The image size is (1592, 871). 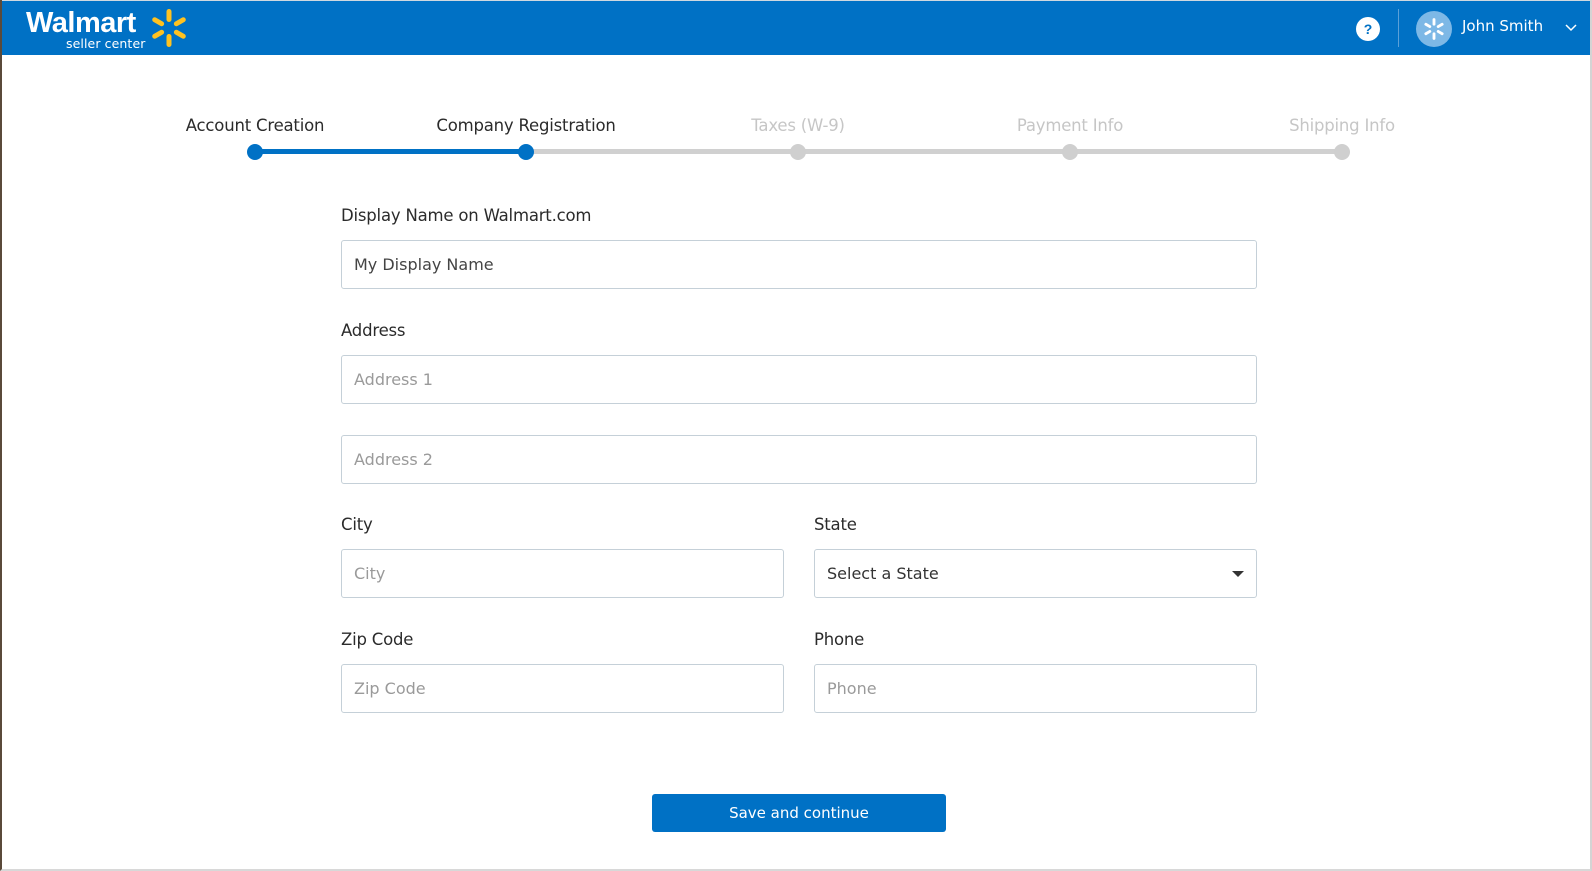 What do you see at coordinates (377, 639) in the screenshot?
I see `zip-code-label: Zip Code` at bounding box center [377, 639].